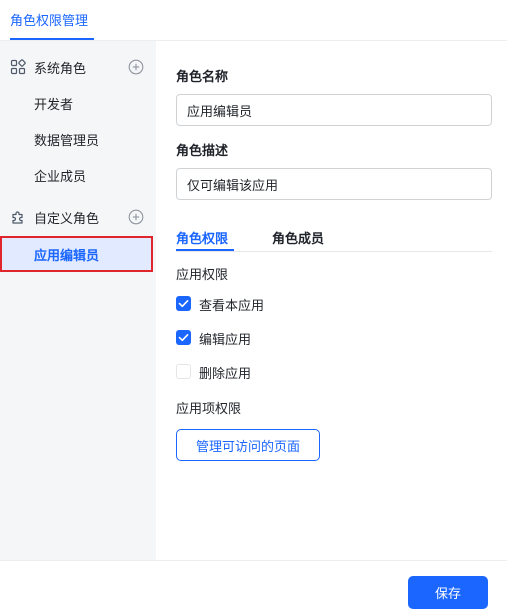  What do you see at coordinates (183, 371) in the screenshot?
I see `checkbox-unchecked-icon` at bounding box center [183, 371].